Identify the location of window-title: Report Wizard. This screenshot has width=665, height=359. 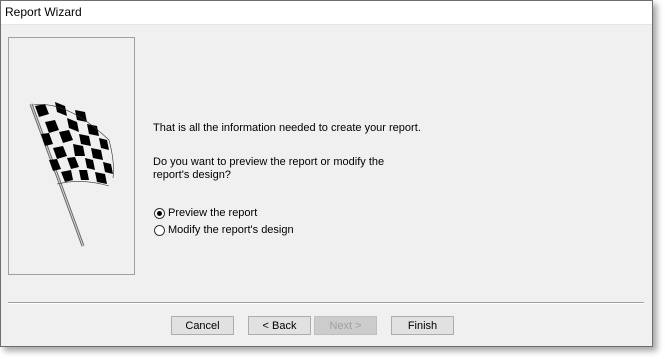
(43, 12).